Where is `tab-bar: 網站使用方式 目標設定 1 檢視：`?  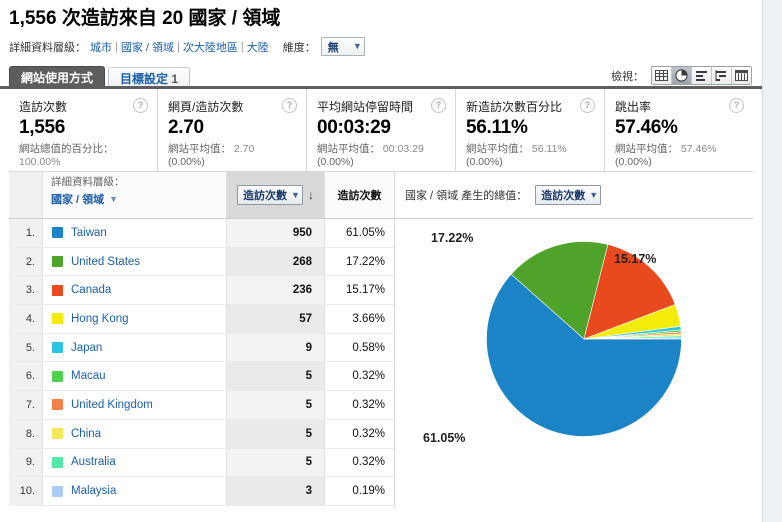 tab-bar: 網站使用方式 目標設定 1 檢視： is located at coordinates (385, 77).